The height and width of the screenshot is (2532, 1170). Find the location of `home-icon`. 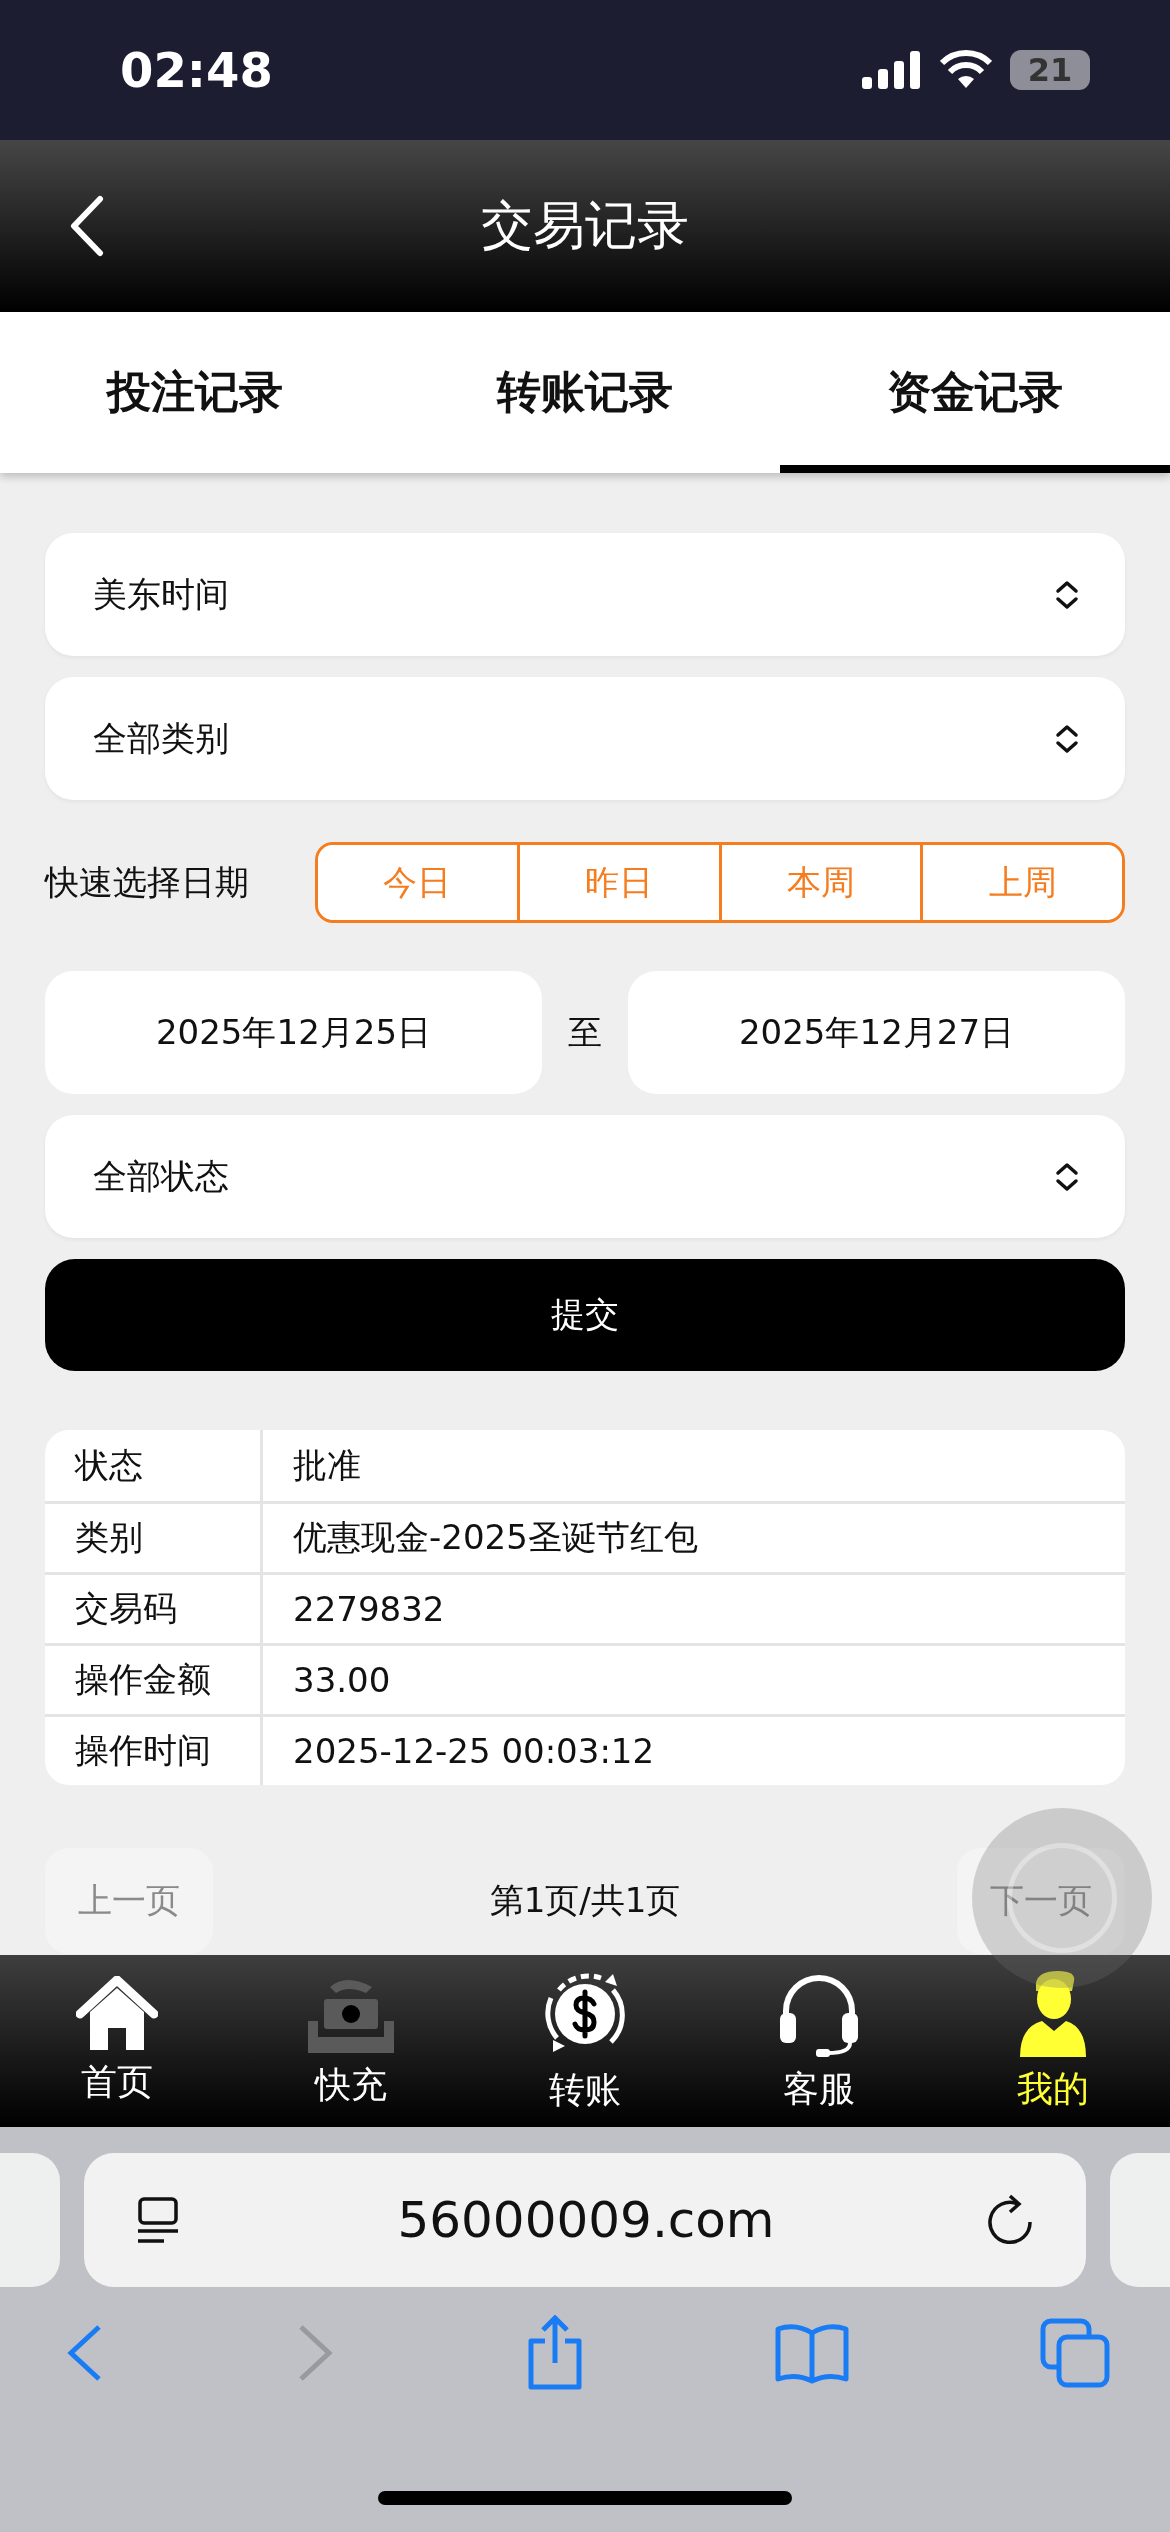

home-icon is located at coordinates (117, 2013).